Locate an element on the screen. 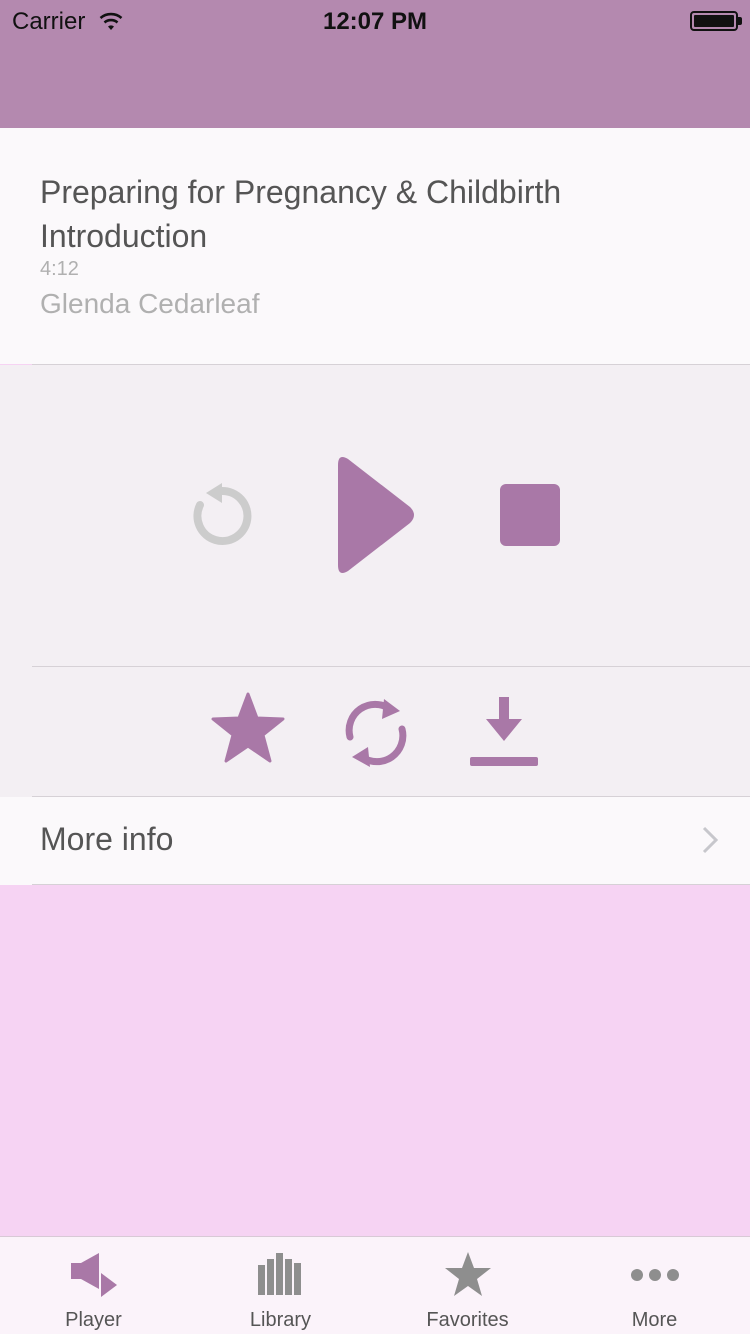 The image size is (750, 1334). tab-player: Player is located at coordinates (93, 1285).